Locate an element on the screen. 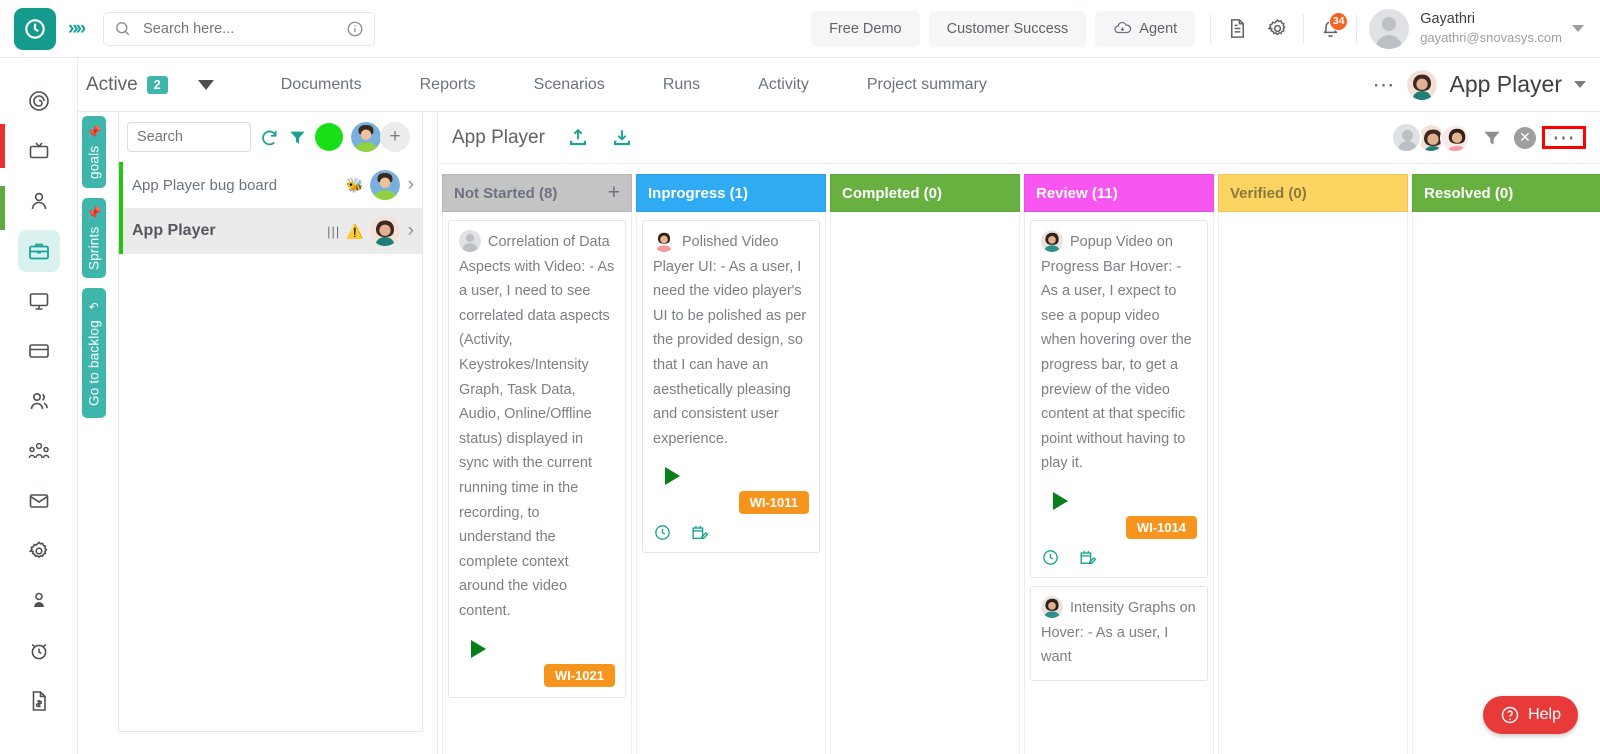  sidebar-item-briefcase is located at coordinates (38, 251).